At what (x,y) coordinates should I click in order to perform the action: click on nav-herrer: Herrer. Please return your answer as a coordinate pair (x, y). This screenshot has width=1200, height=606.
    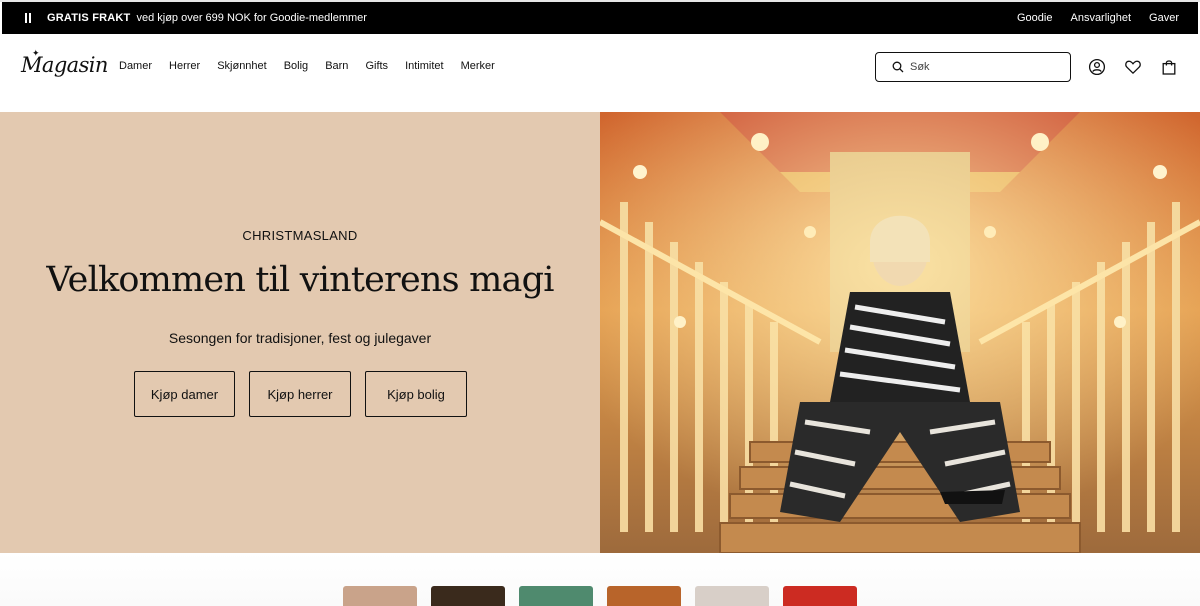
    Looking at the image, I should click on (184, 66).